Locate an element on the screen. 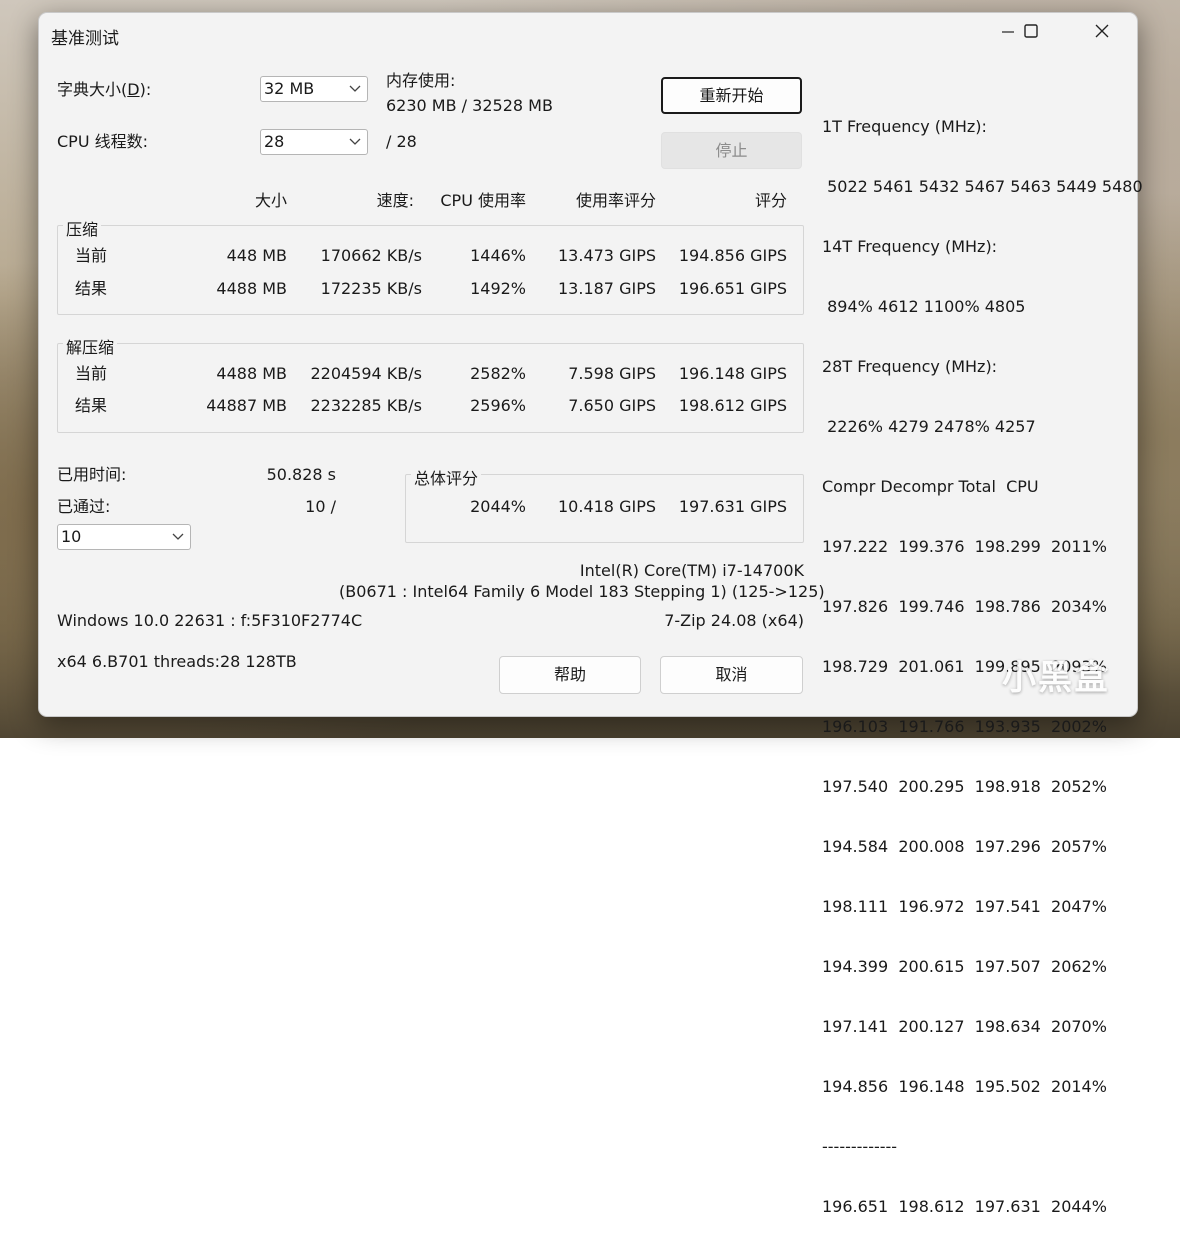  decompress-group is located at coordinates (430, 388).